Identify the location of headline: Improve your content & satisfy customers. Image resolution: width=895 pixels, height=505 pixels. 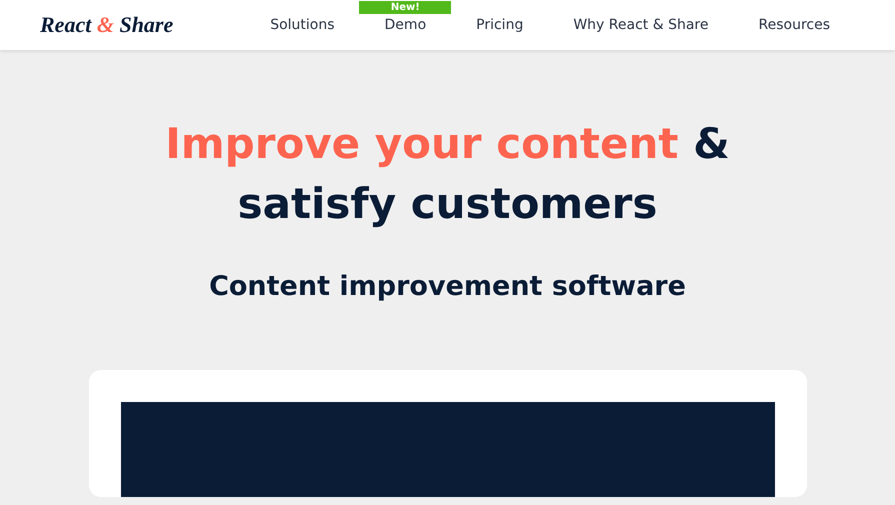
(447, 174).